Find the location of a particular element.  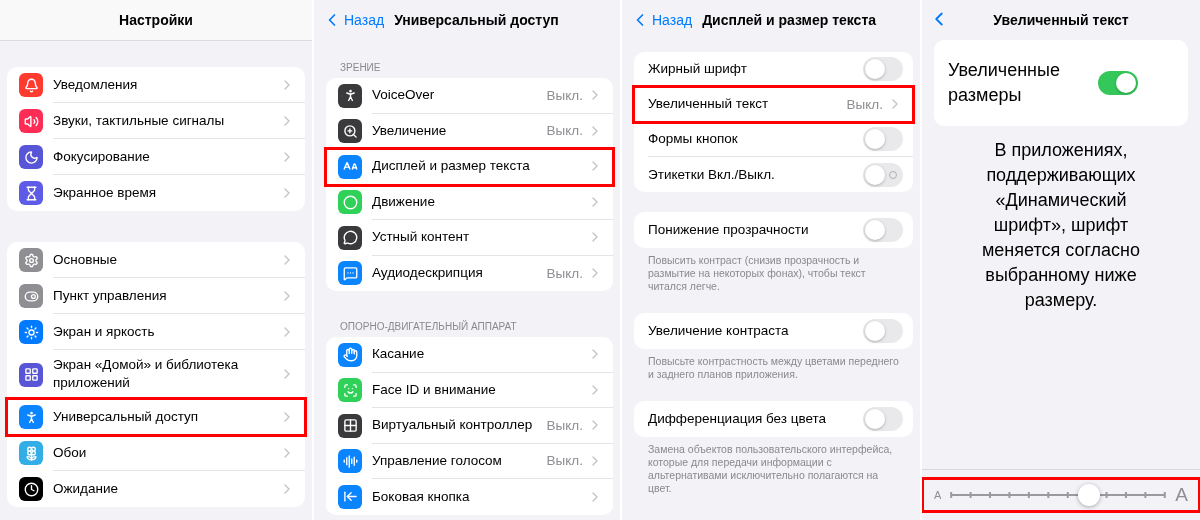

settings-row: Формы кнопок is located at coordinates (773, 139).